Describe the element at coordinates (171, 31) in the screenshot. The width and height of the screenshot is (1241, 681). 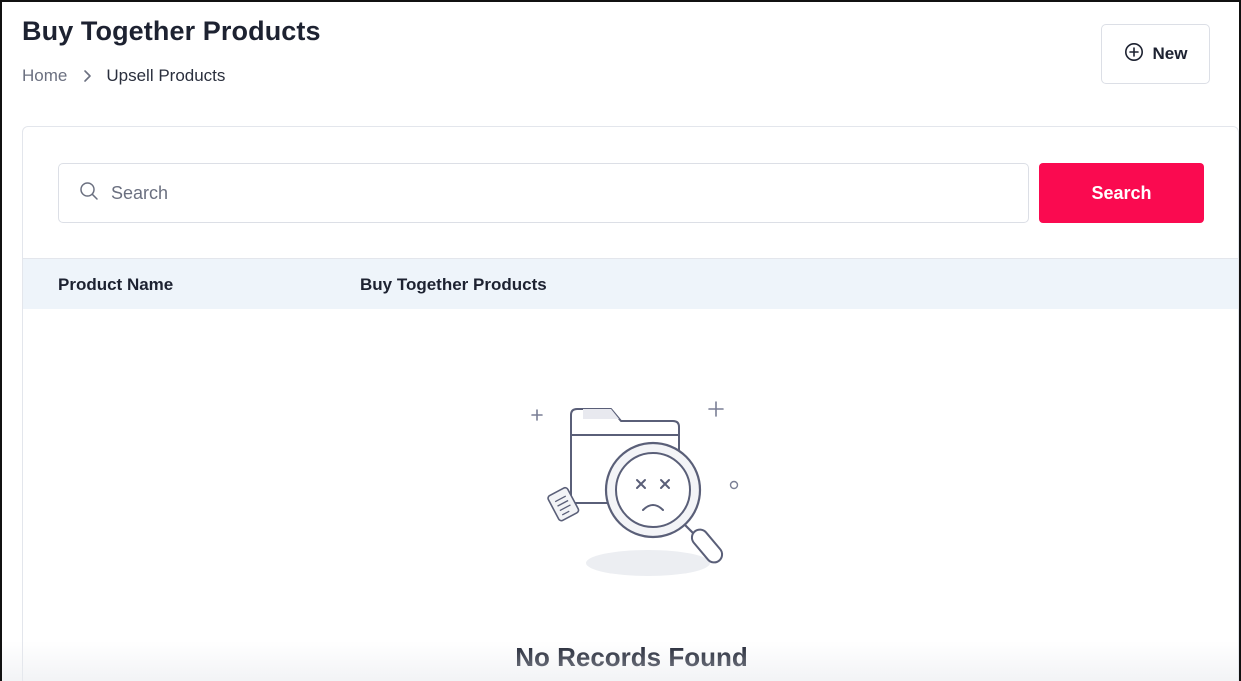
I see `page-title: Buy Together Products` at that location.